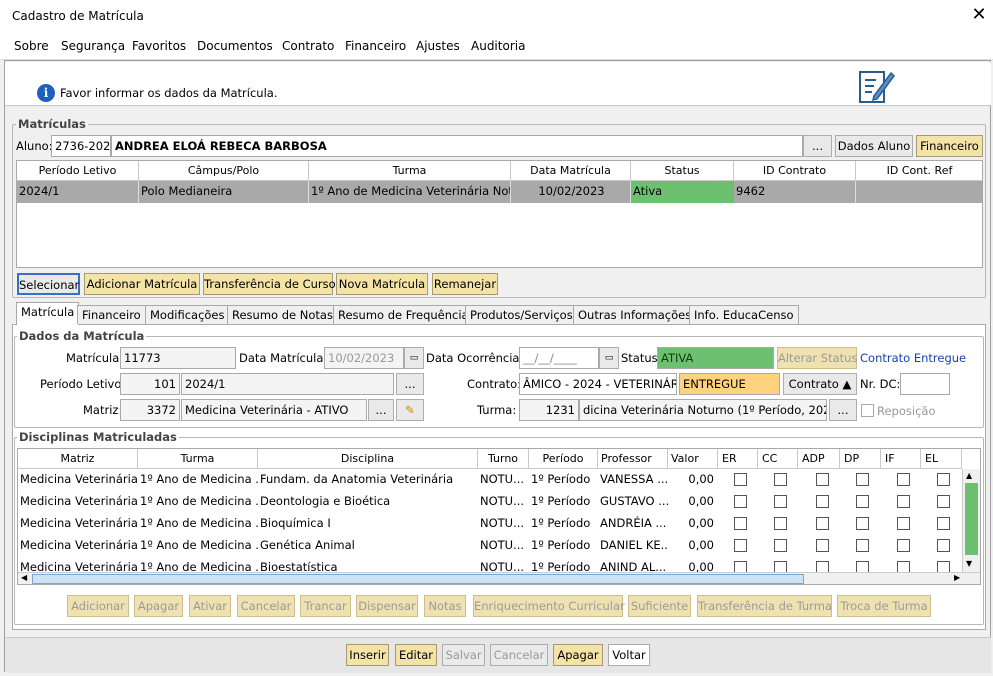 The width and height of the screenshot is (993, 676). Describe the element at coordinates (48, 284) in the screenshot. I see `selecionar-button: Selecionar` at that location.